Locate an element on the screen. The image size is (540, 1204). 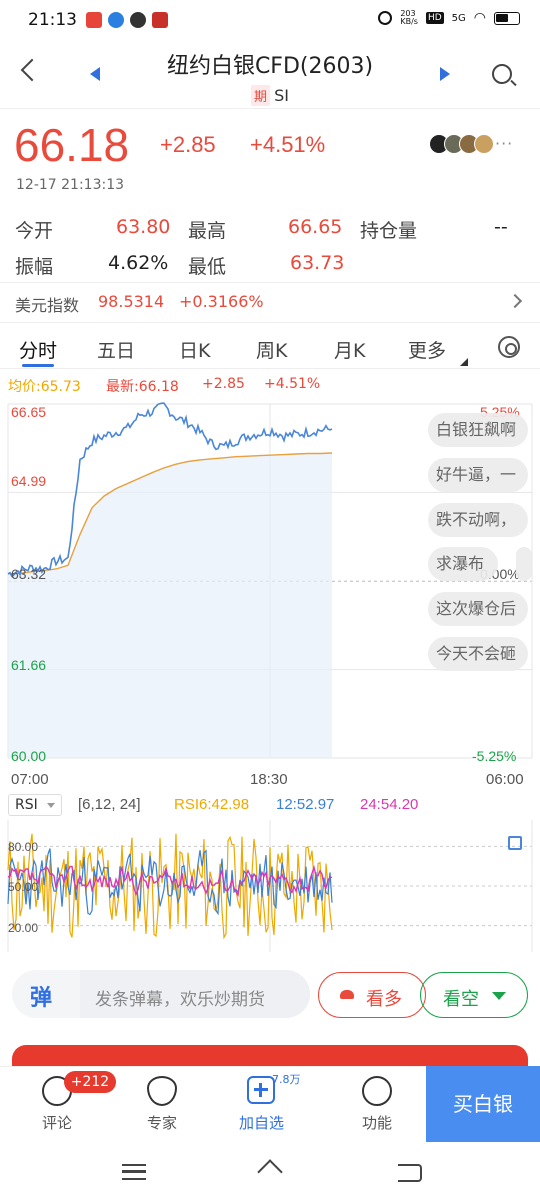
bullish-label: 看多 is located at coordinates (384, 999).